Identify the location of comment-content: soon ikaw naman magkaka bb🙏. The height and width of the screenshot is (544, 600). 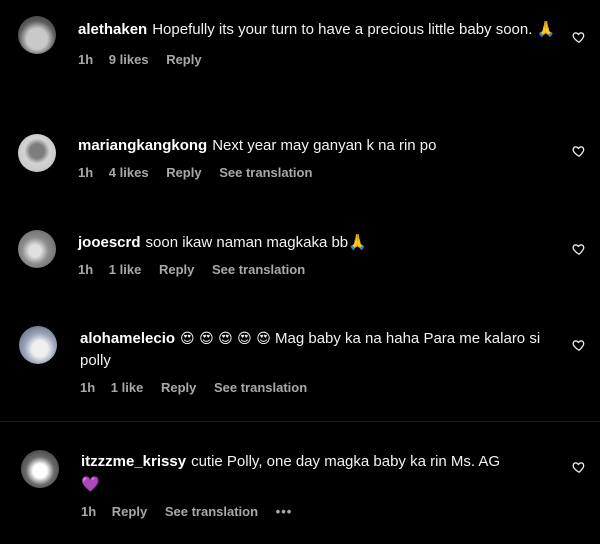
(256, 242).